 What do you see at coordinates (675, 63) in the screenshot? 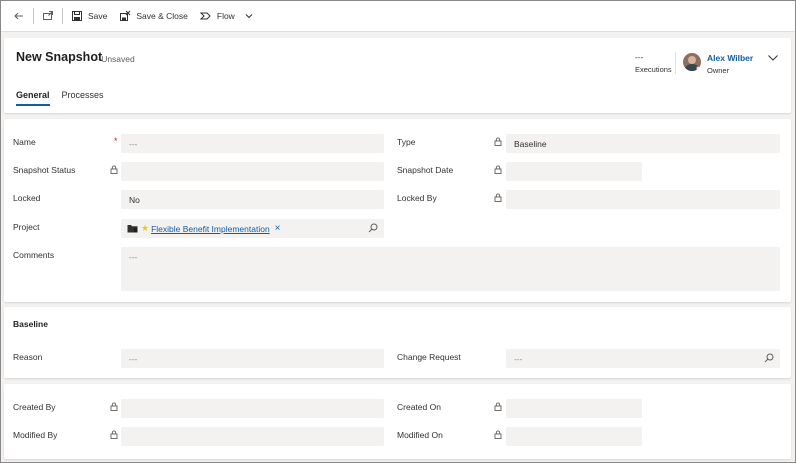
I see `header-separator` at bounding box center [675, 63].